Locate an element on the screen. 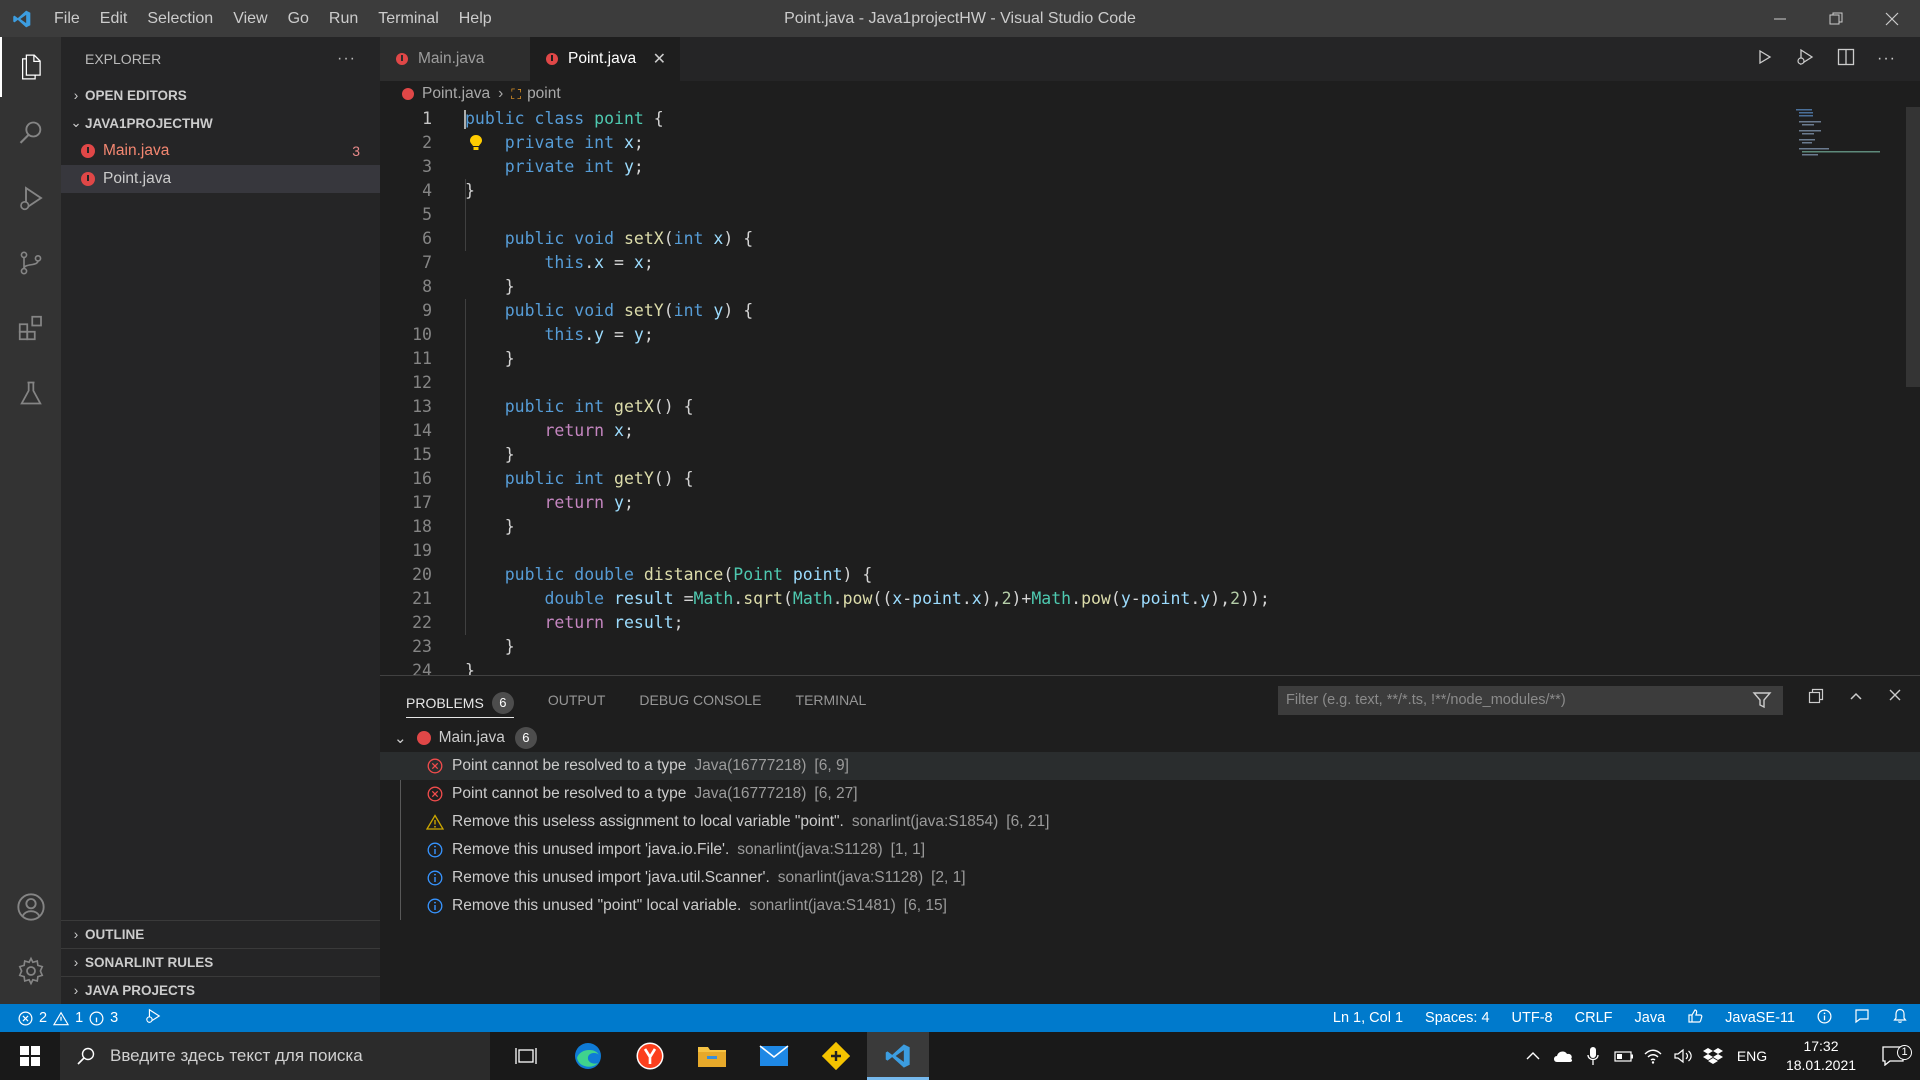 The width and height of the screenshot is (1920, 1080). microphone-icon is located at coordinates (1593, 1056).